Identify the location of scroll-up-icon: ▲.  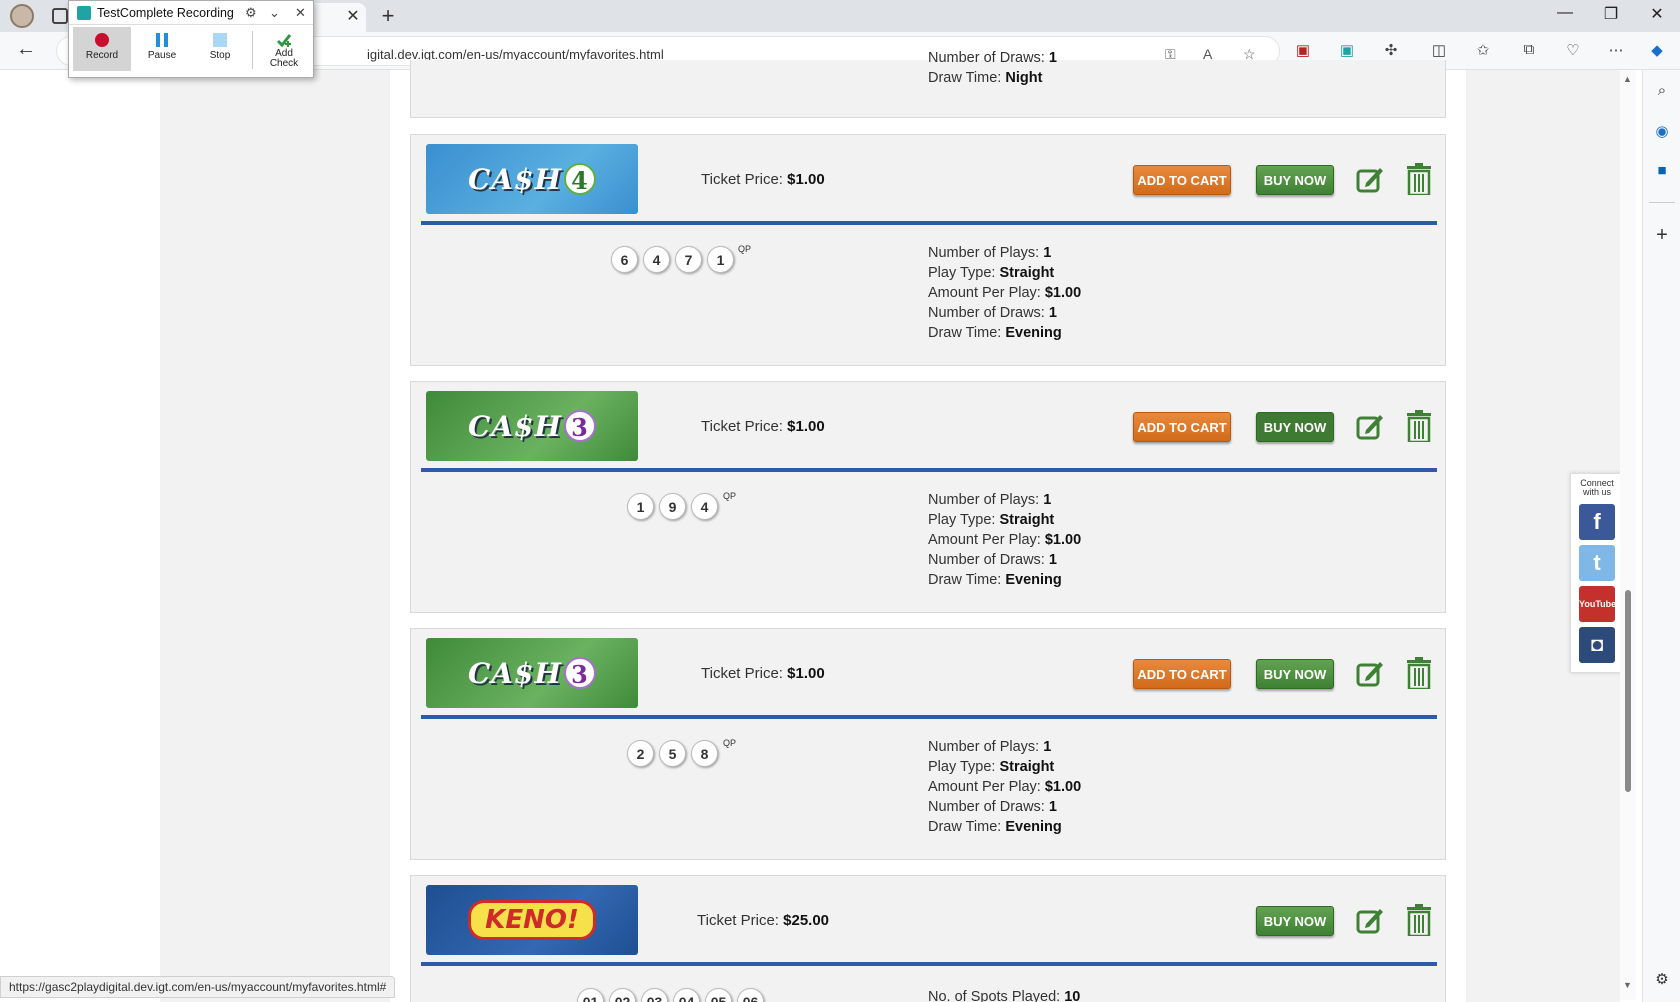
(1627, 79).